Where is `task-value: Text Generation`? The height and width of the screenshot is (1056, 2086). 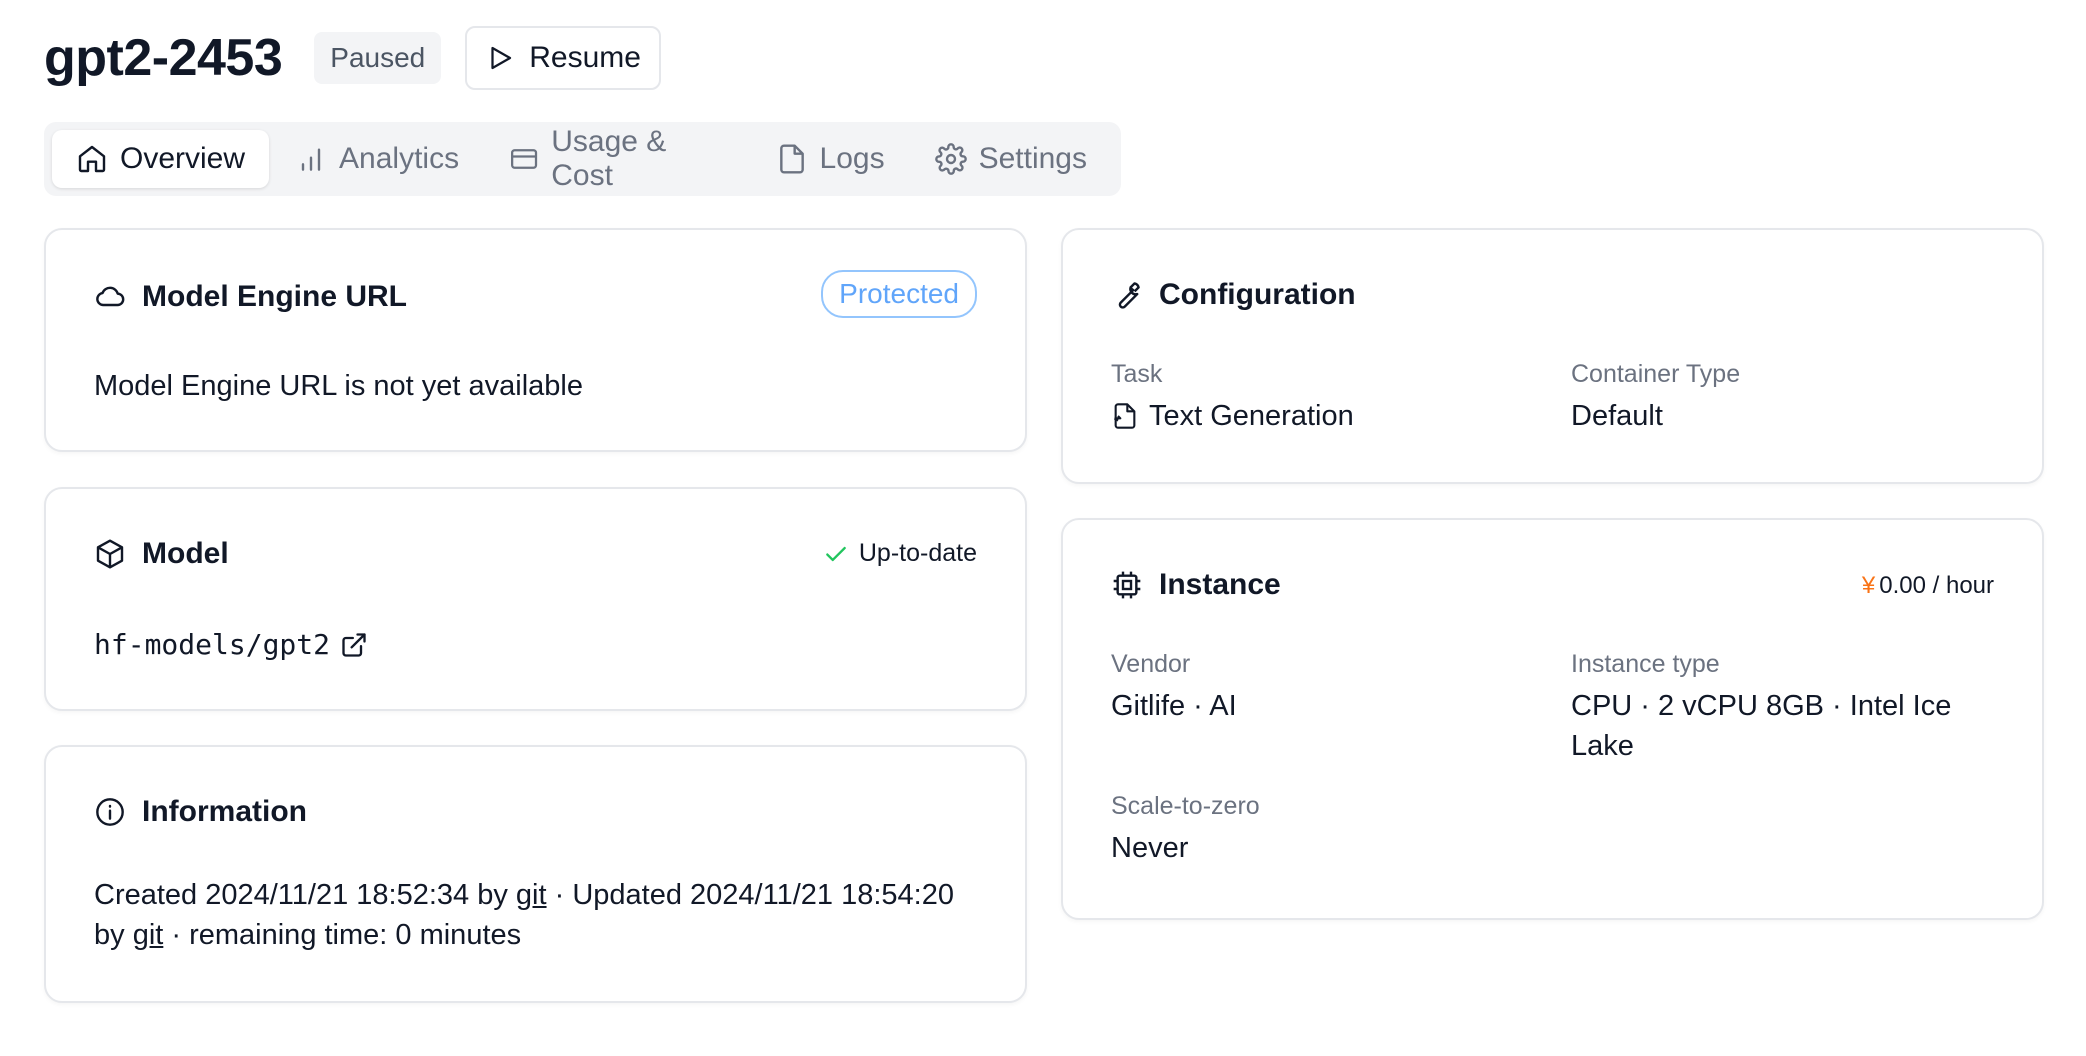 task-value: Text Generation is located at coordinates (1232, 416).